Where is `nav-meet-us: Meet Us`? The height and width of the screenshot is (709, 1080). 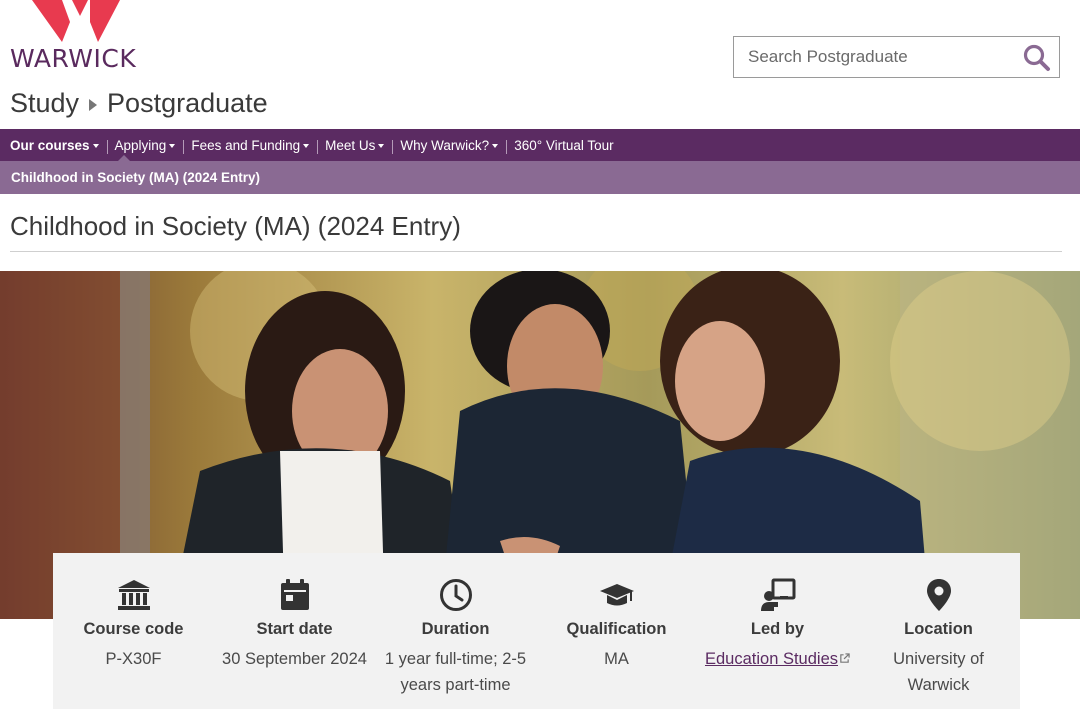 nav-meet-us: Meet Us is located at coordinates (354, 145).